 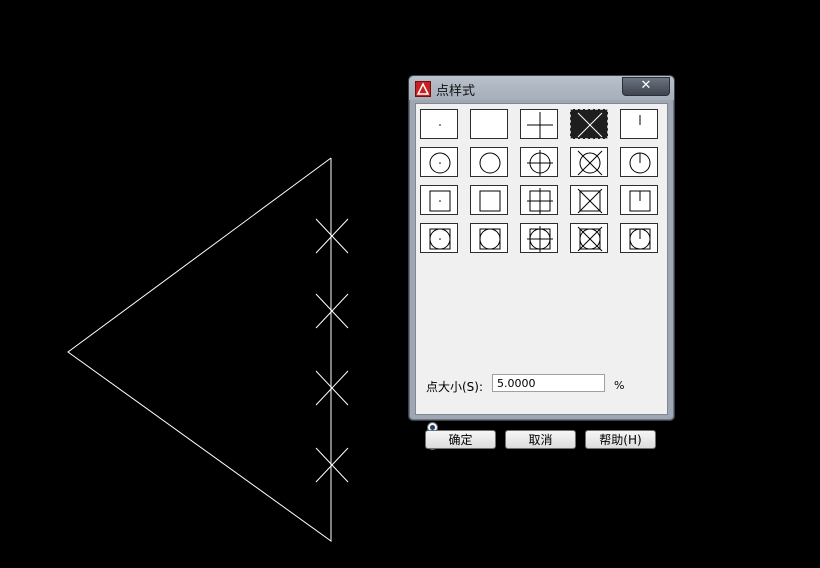 What do you see at coordinates (619, 385) in the screenshot?
I see `percent-unit-label: %` at bounding box center [619, 385].